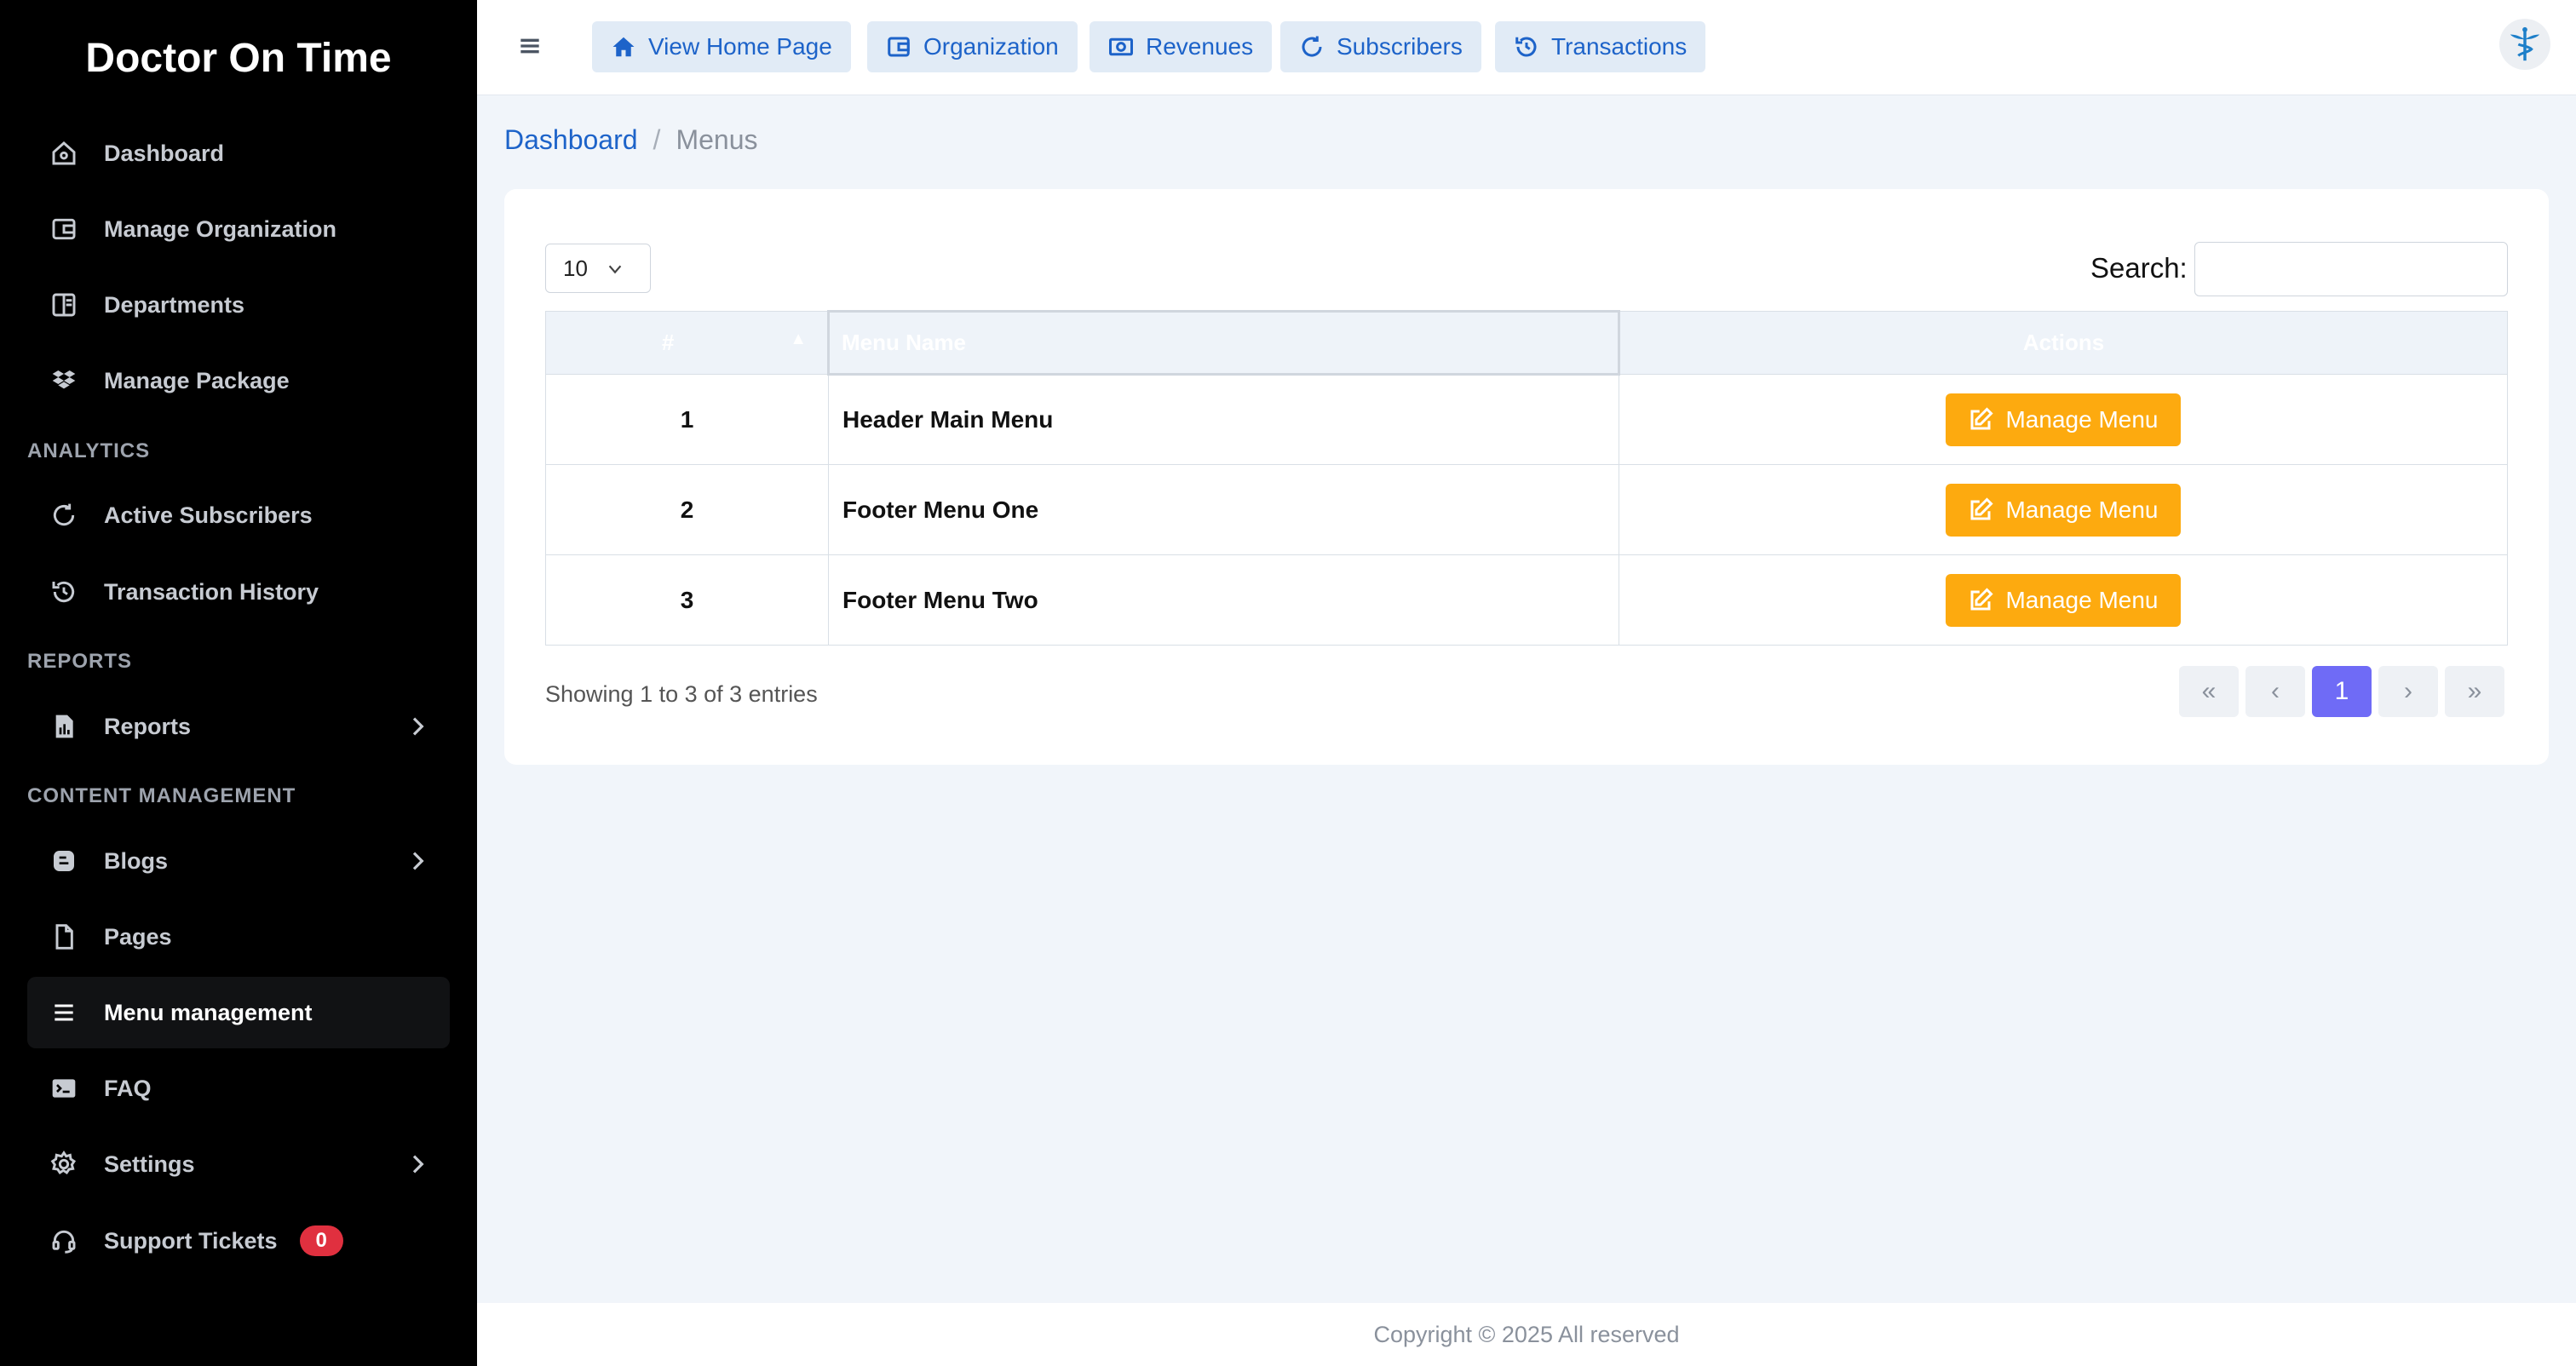  I want to click on sidebar-item-dashboard: Dashboard, so click(239, 153).